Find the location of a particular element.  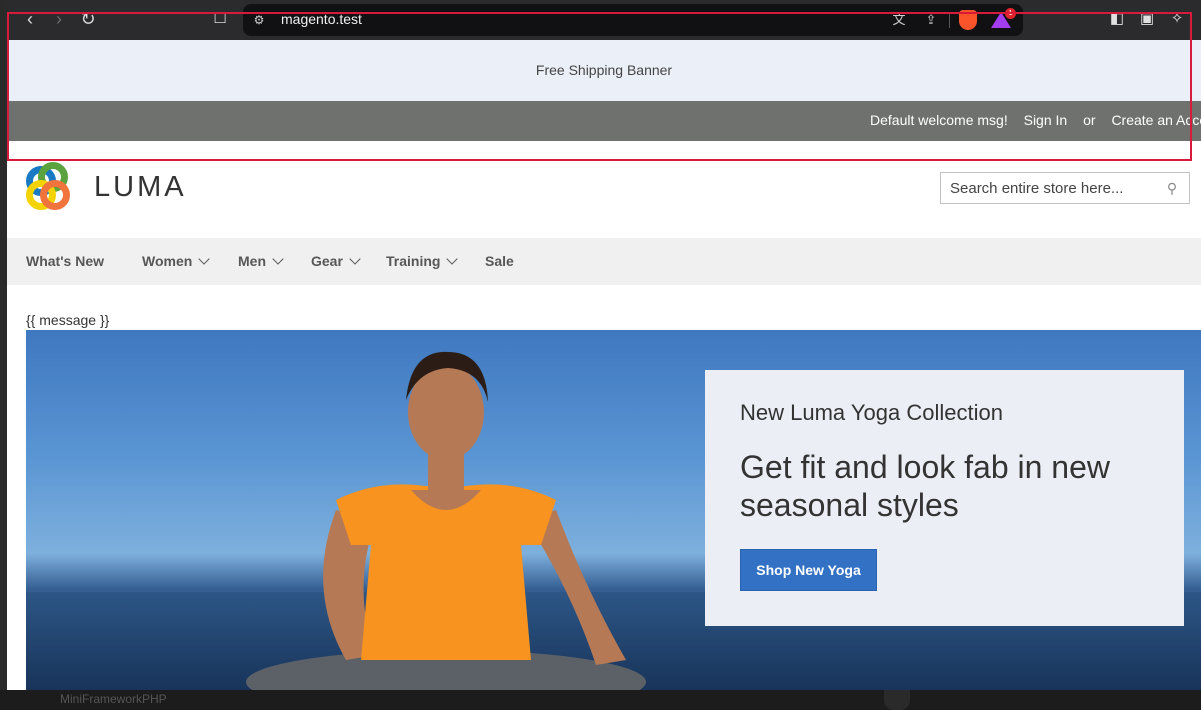

logo-wordmark: LUMA is located at coordinates (140, 187).